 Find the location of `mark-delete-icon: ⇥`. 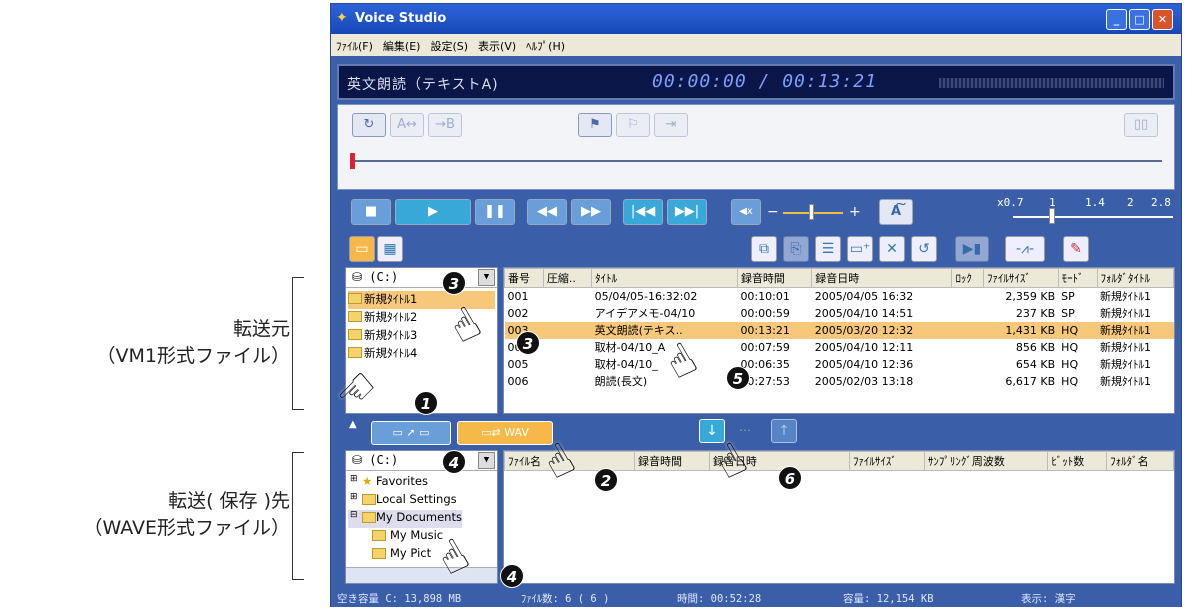

mark-delete-icon: ⇥ is located at coordinates (671, 125).